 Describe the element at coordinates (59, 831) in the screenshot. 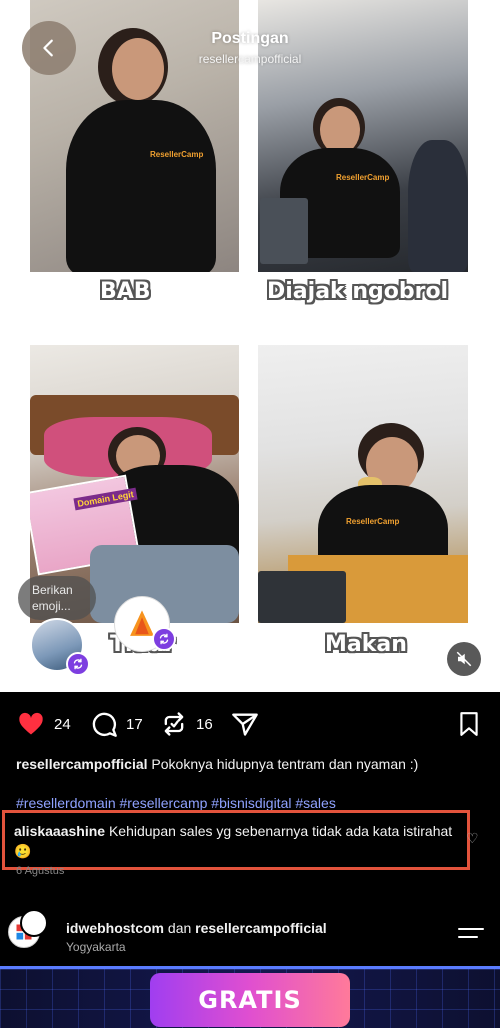

I see `comment-username: aliskaaashine` at that location.